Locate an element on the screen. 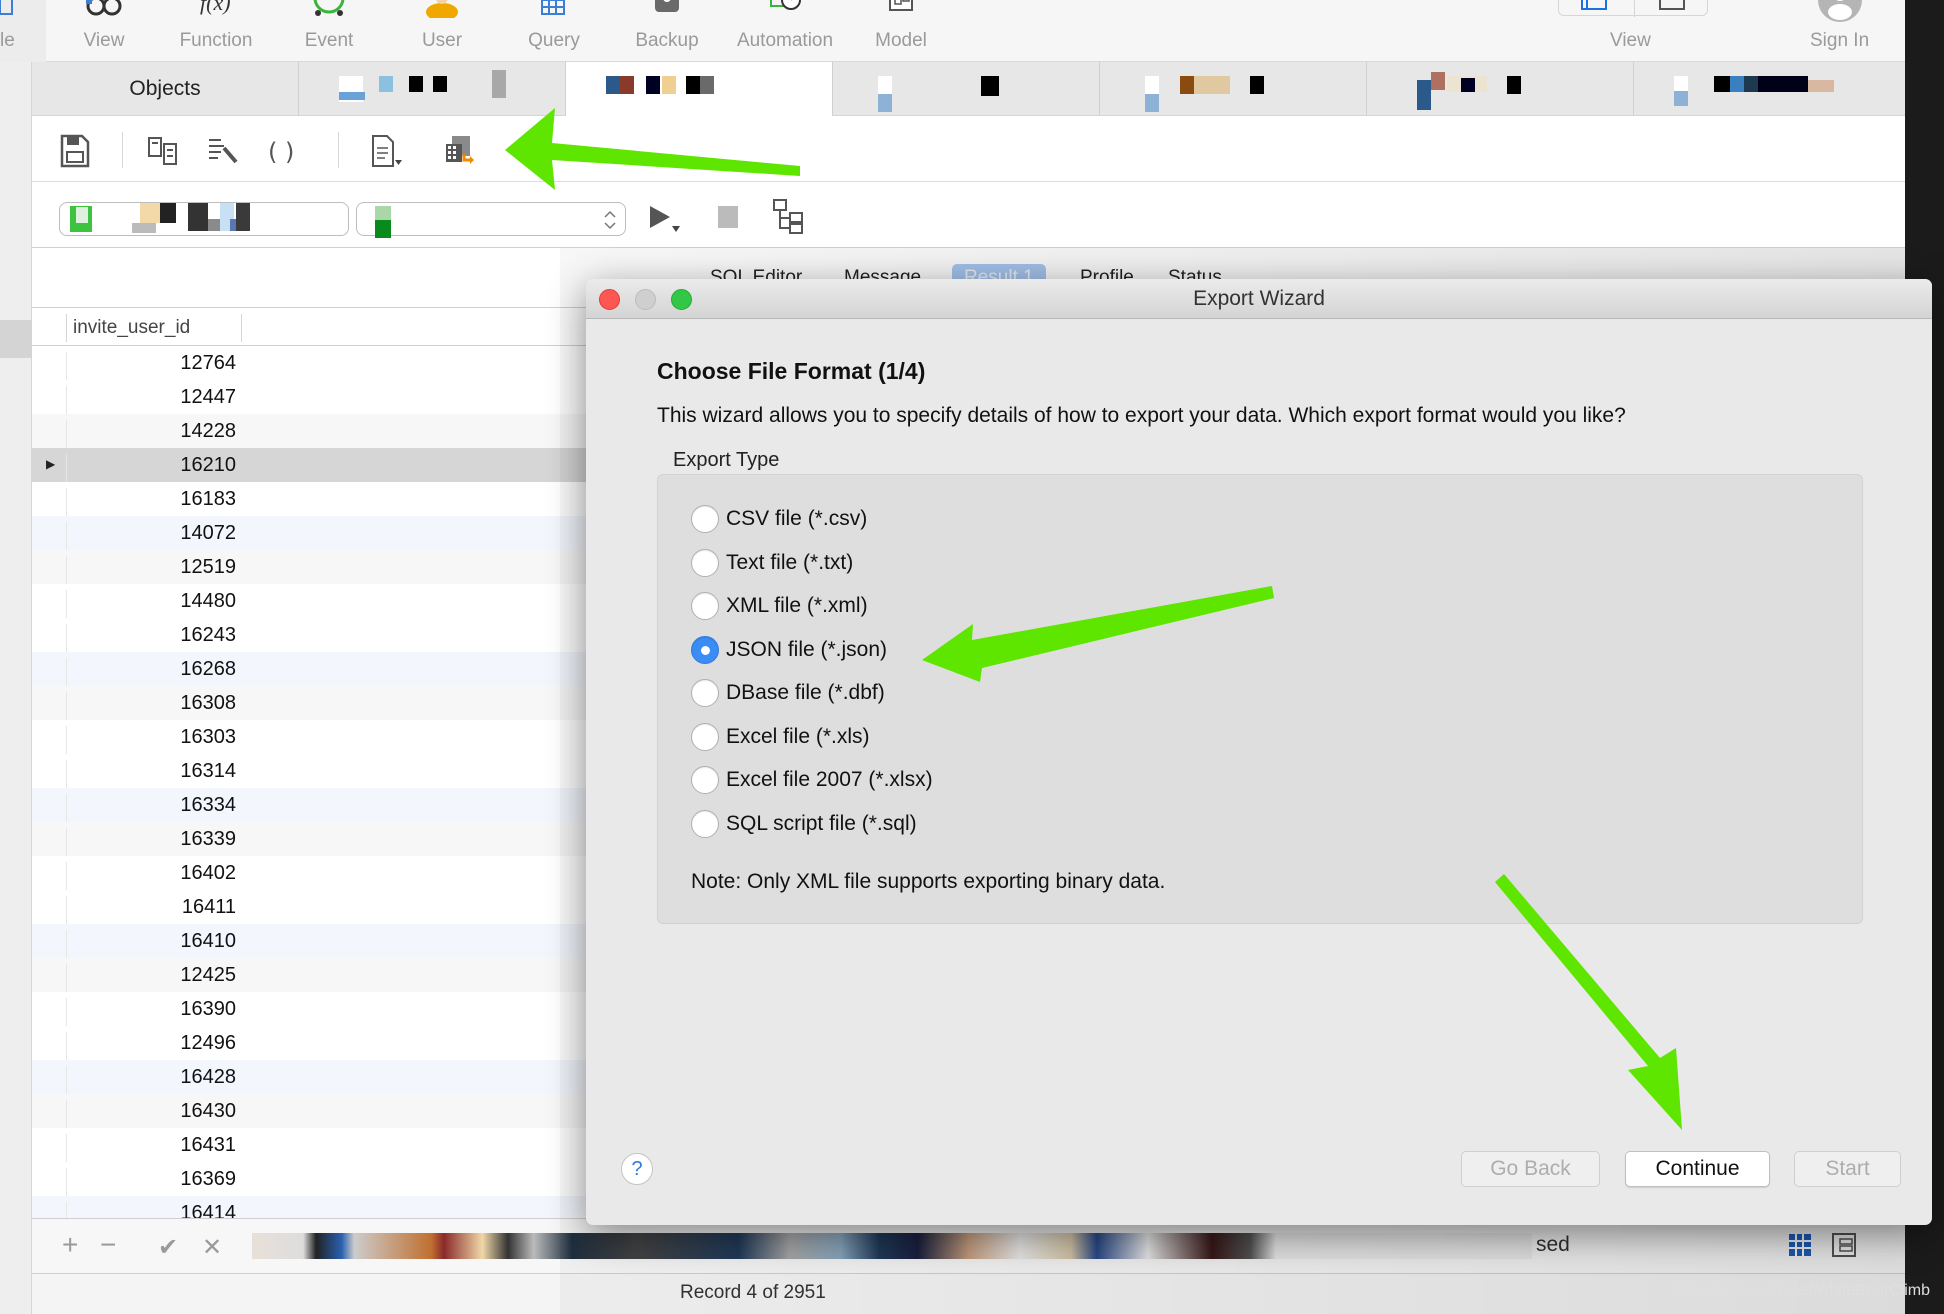 This screenshot has height=1314, width=1944. add-record-button: + is located at coordinates (70, 1245).